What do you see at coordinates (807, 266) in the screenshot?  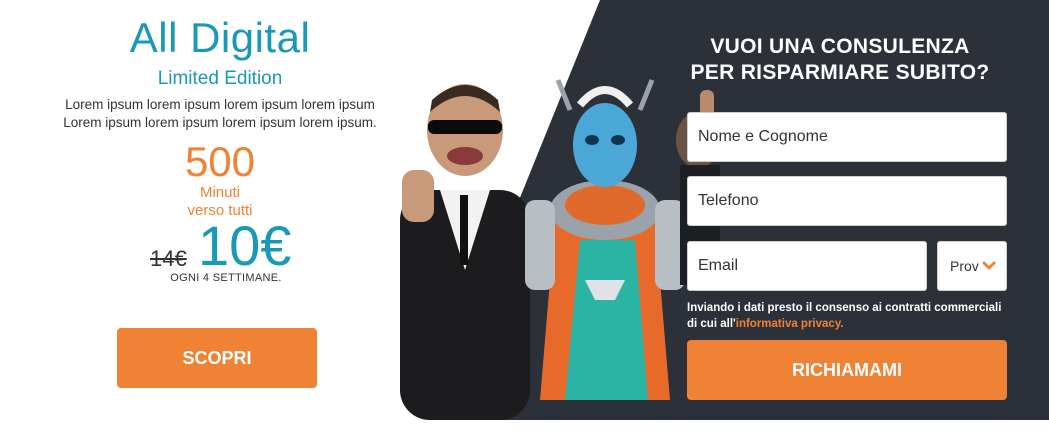 I see `email-field` at bounding box center [807, 266].